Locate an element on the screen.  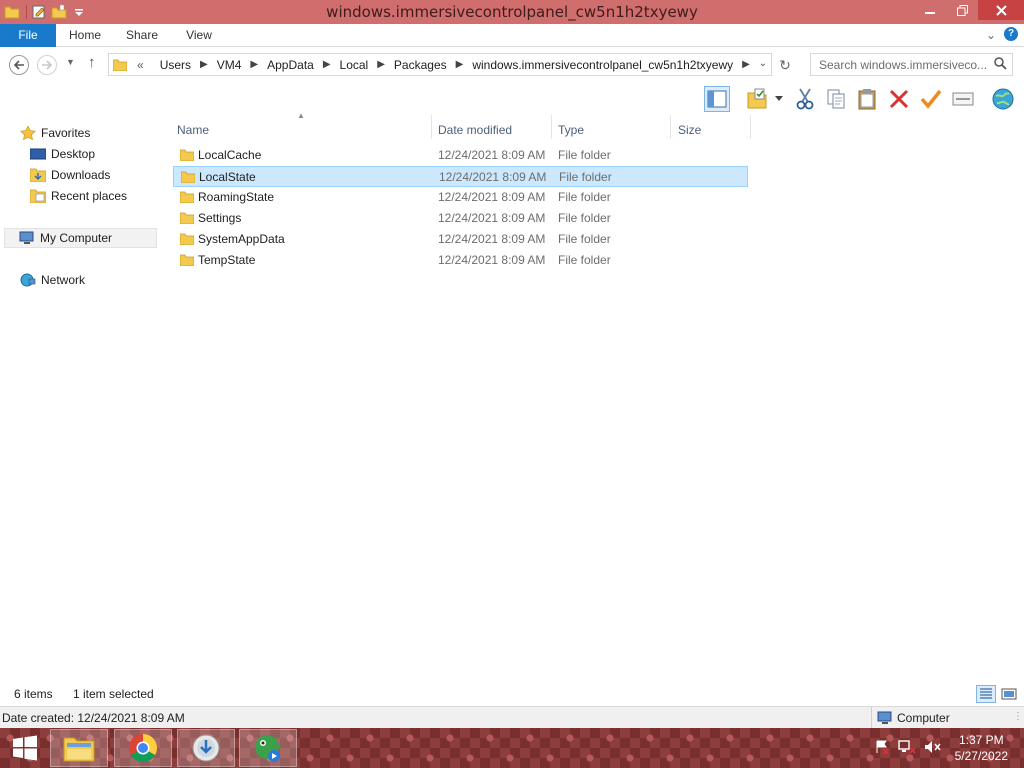
tab-file: File is located at coordinates (28, 35).